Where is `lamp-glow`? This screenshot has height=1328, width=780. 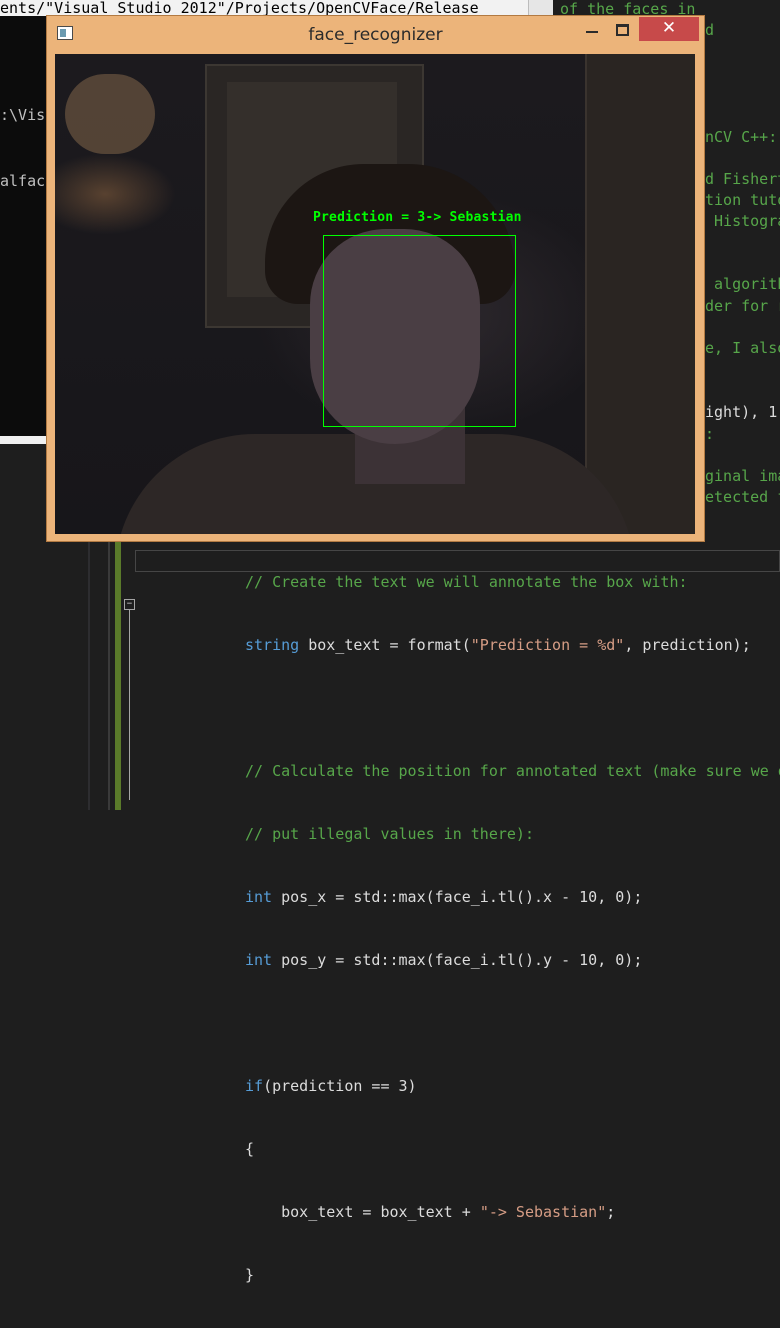 lamp-glow is located at coordinates (110, 114).